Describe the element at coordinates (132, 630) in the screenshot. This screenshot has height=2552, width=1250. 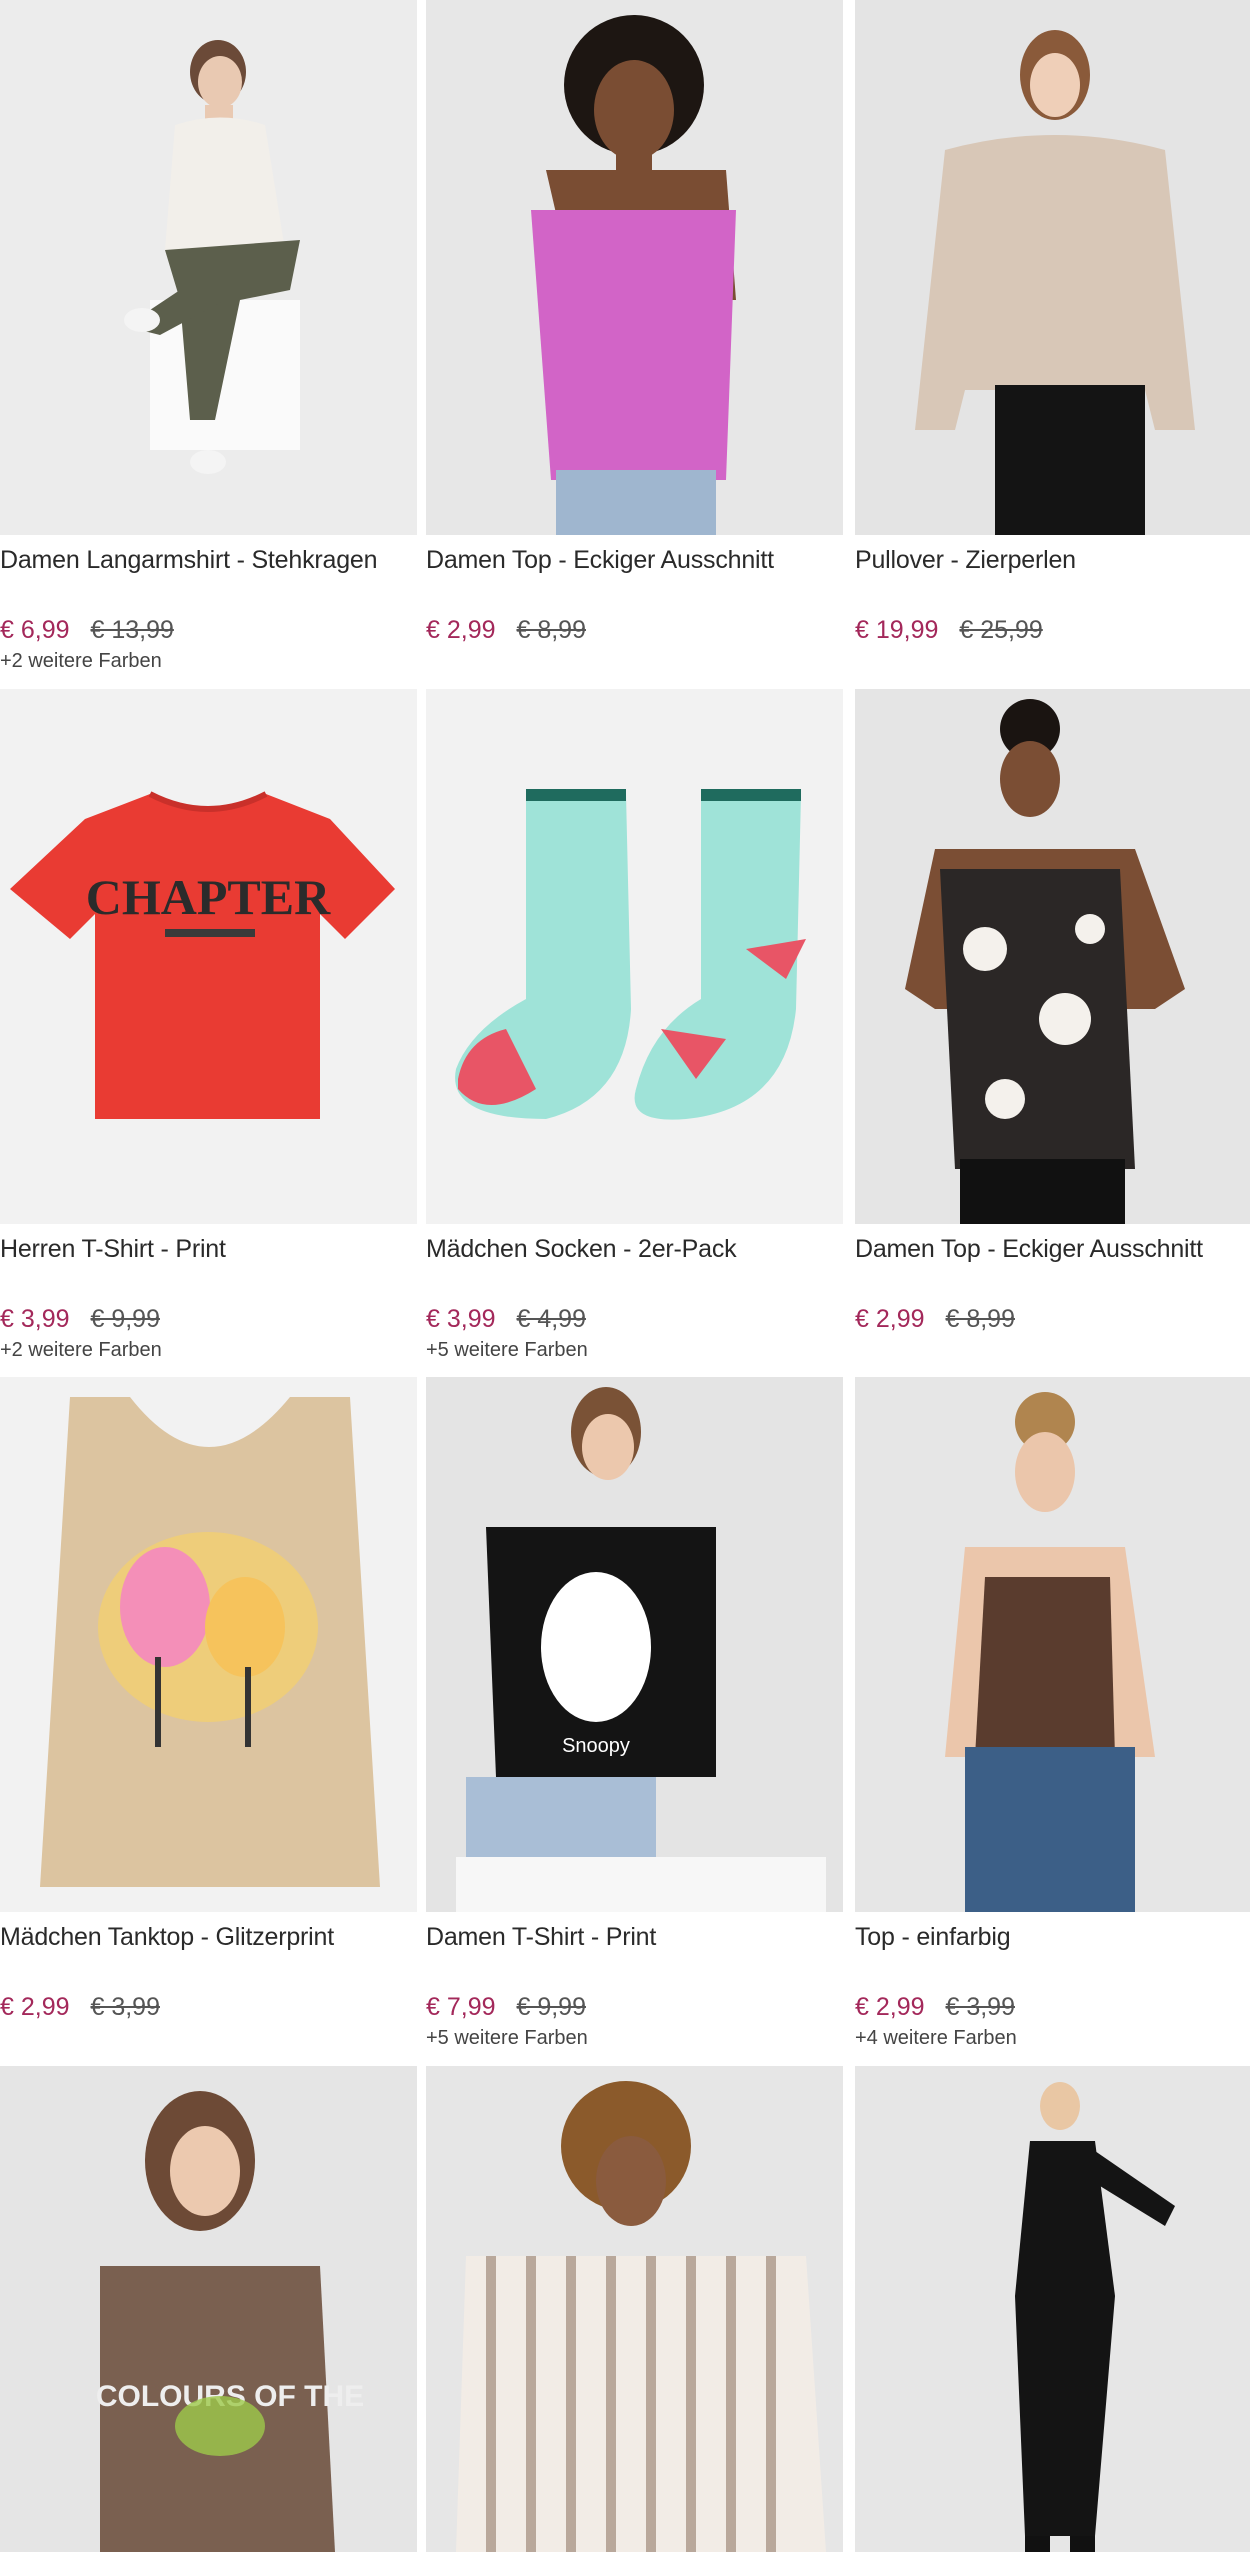
I see `original-price: € 13,99` at that location.